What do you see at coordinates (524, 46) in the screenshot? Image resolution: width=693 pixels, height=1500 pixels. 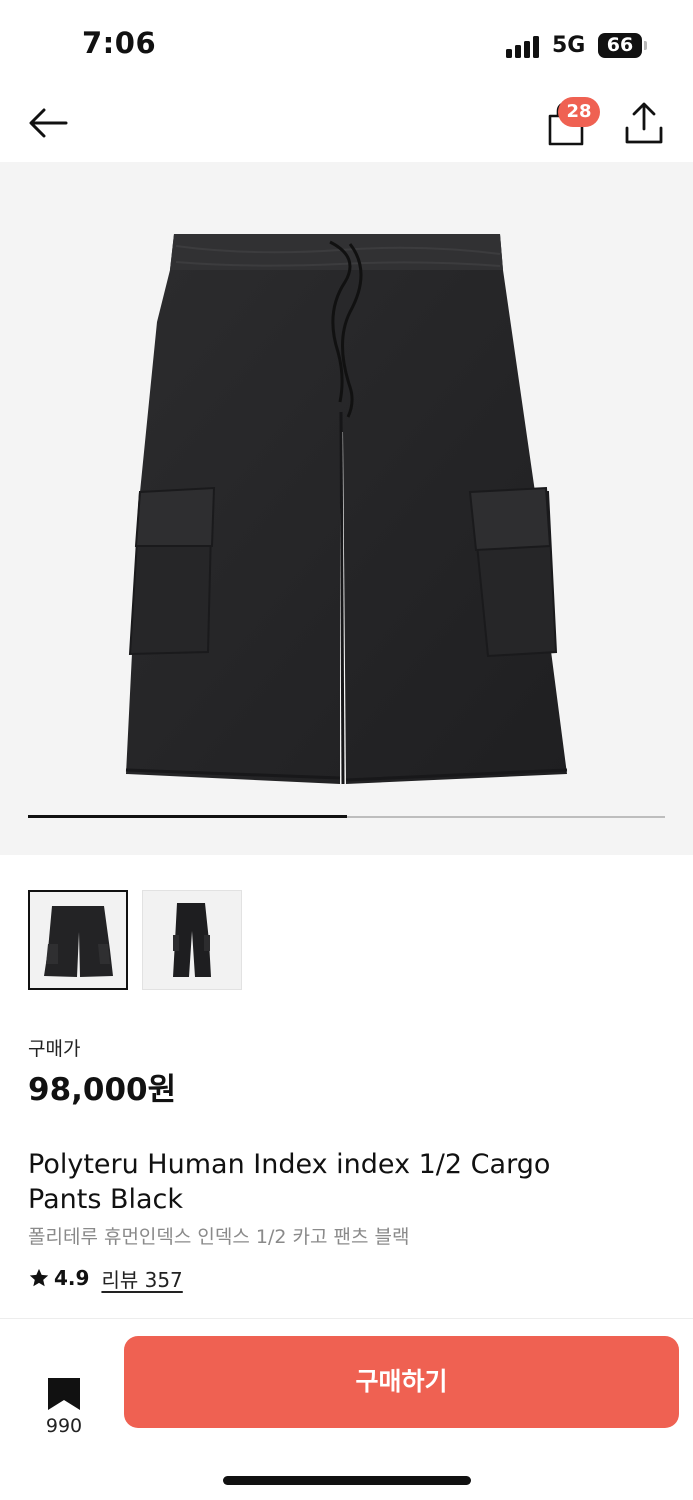 I see `signal-icon` at bounding box center [524, 46].